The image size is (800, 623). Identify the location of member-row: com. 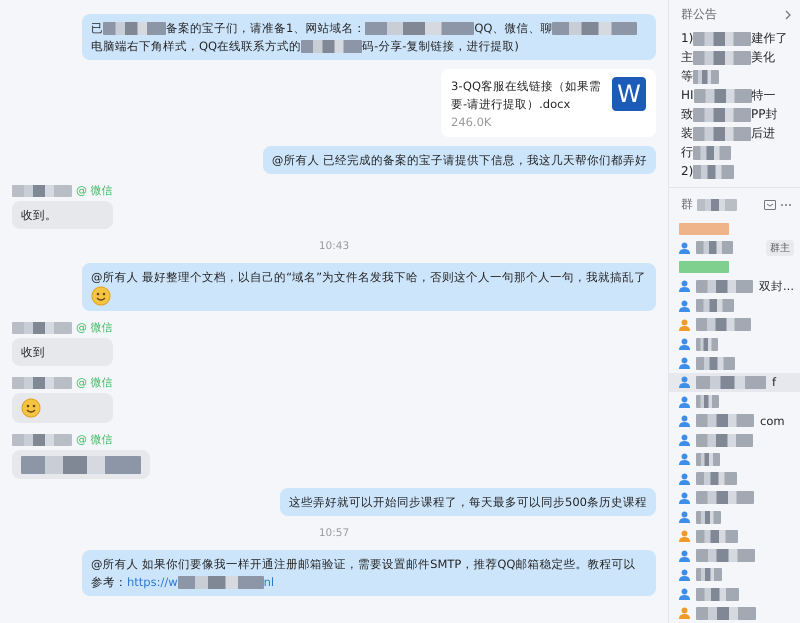
(734, 421).